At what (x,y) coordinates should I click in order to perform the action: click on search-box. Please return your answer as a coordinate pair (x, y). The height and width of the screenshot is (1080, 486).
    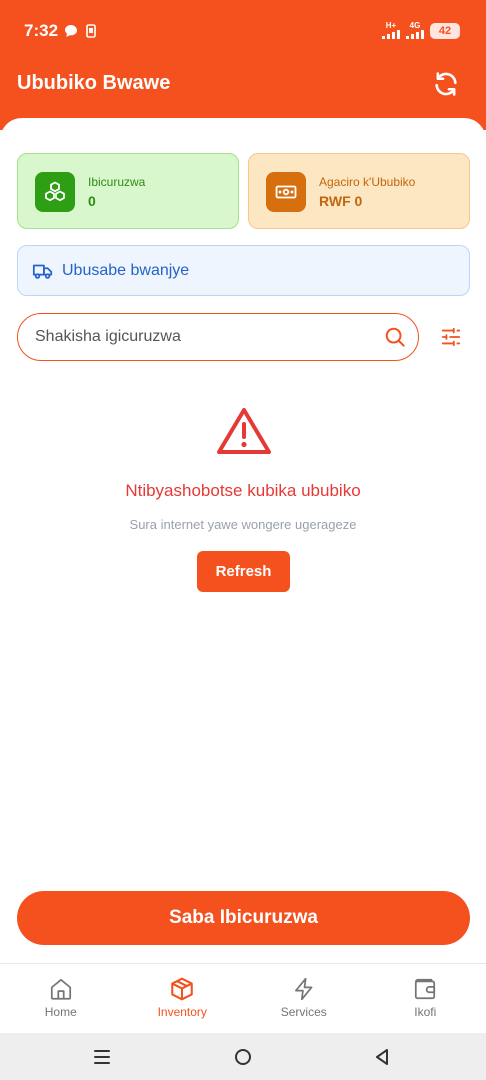
    Looking at the image, I should click on (218, 337).